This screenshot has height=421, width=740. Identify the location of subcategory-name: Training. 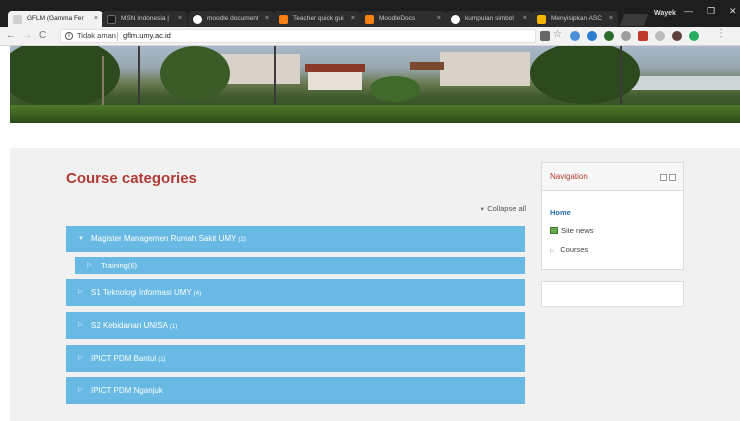
(114, 265).